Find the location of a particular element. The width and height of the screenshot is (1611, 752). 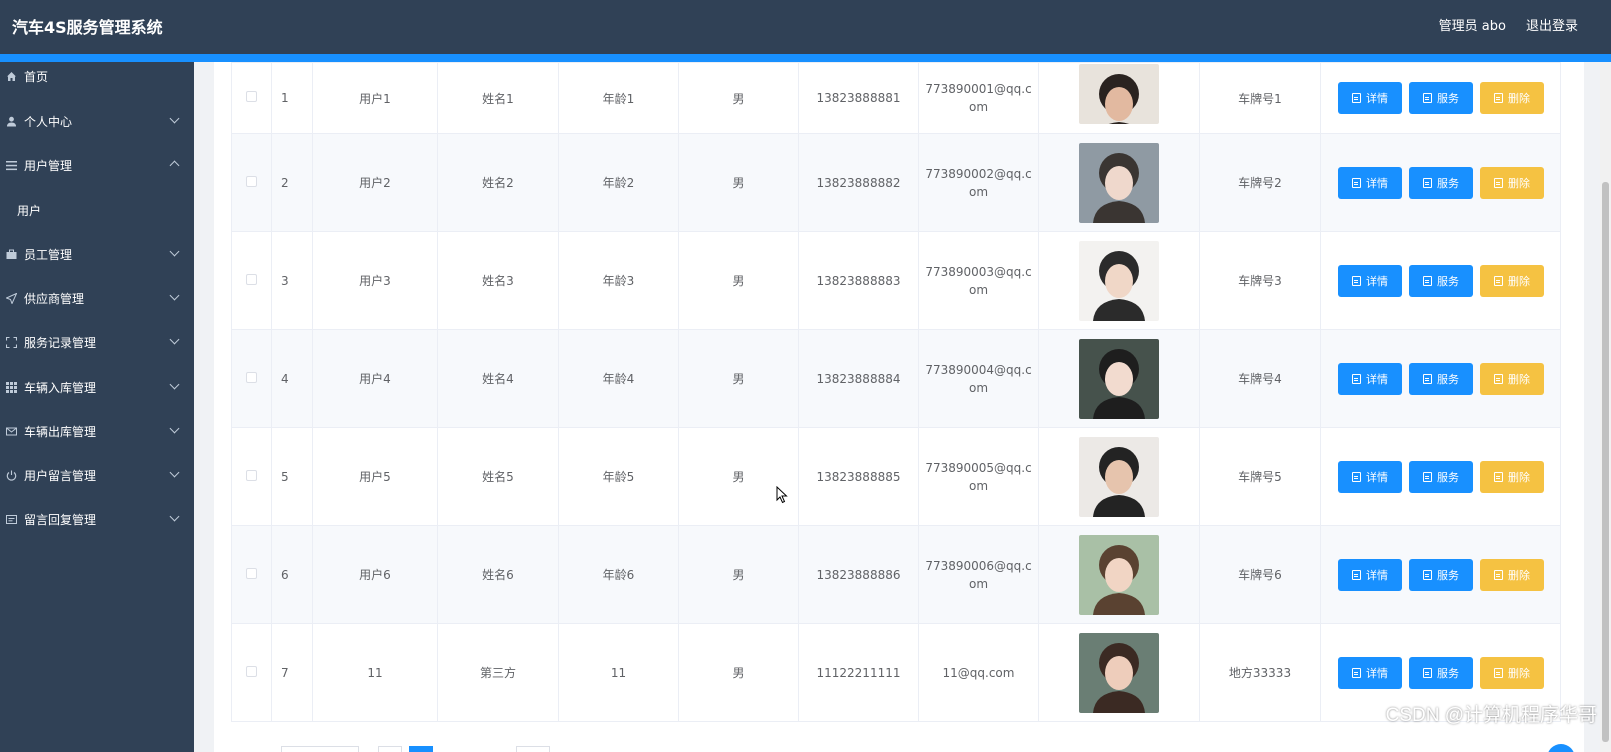

cell-username: 用户1 is located at coordinates (375, 98).